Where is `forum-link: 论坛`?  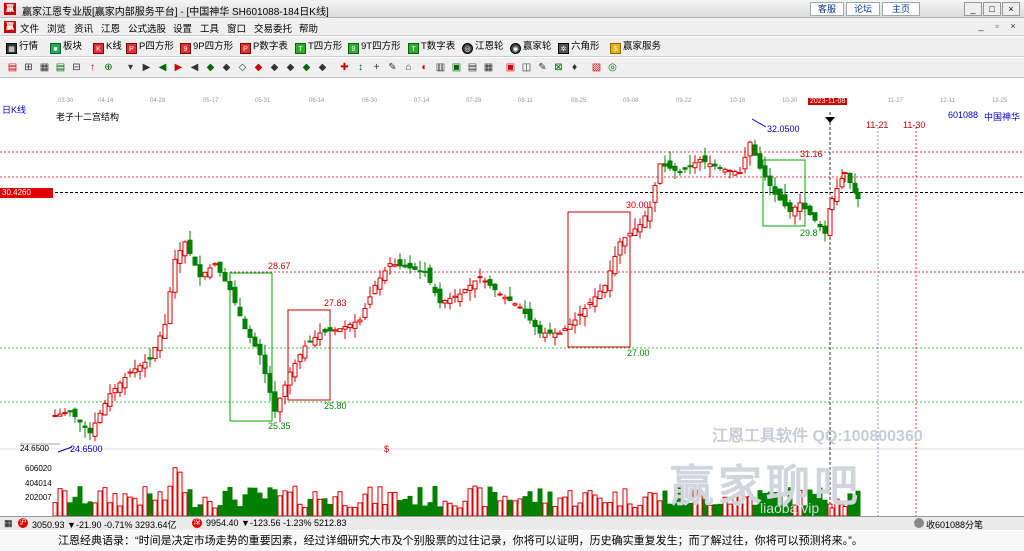
forum-link: 论坛 is located at coordinates (863, 9).